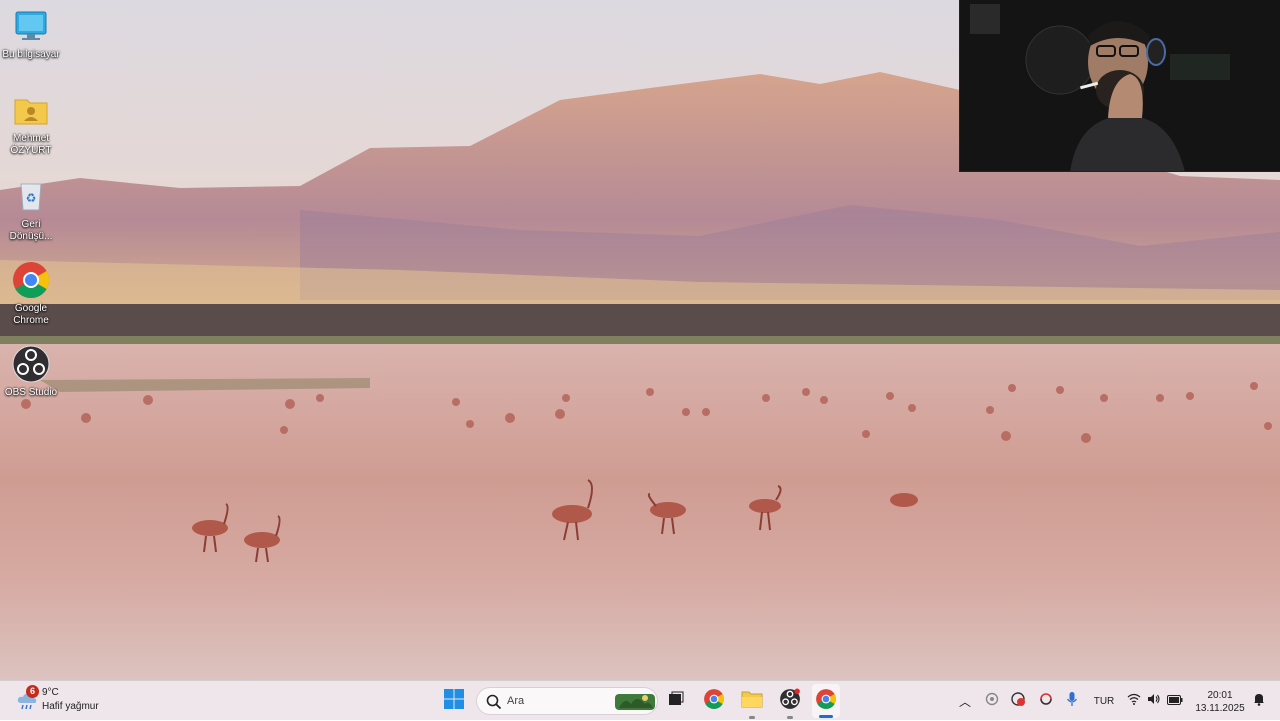 The image size is (1280, 721). I want to click on tray-record-icon, so click(1018, 701).